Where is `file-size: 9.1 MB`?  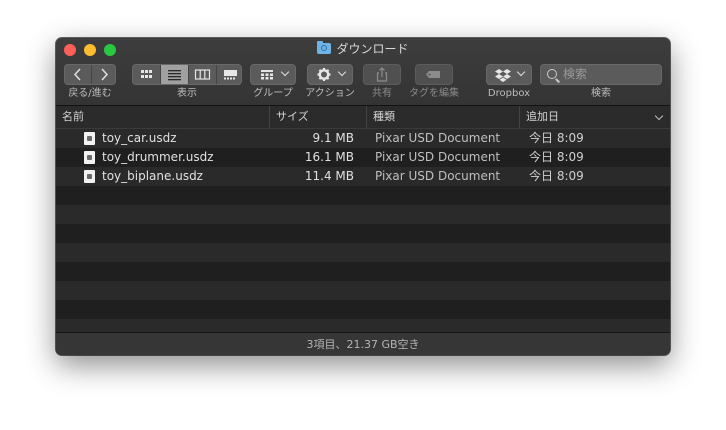
file-size: 9.1 MB is located at coordinates (333, 138).